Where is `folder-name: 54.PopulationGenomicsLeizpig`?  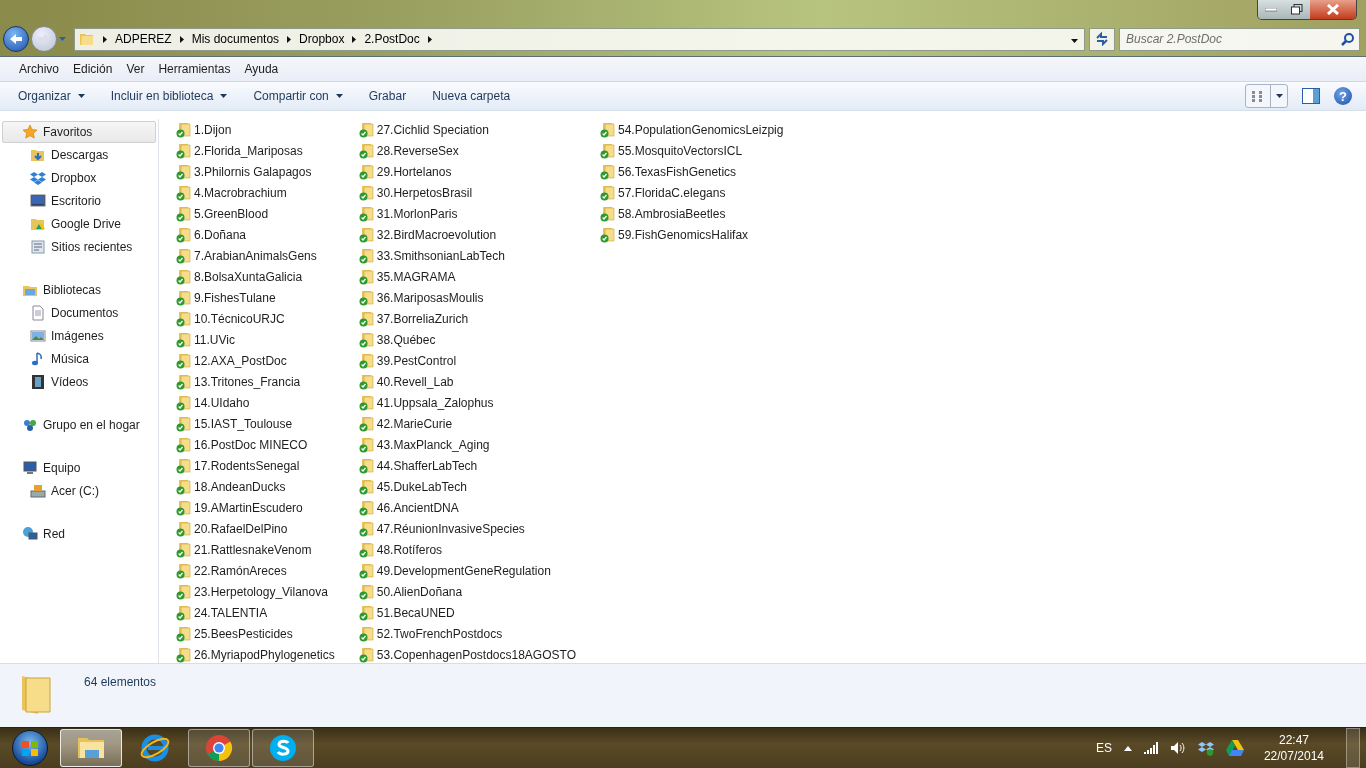 folder-name: 54.PopulationGenomicsLeizpig is located at coordinates (701, 129).